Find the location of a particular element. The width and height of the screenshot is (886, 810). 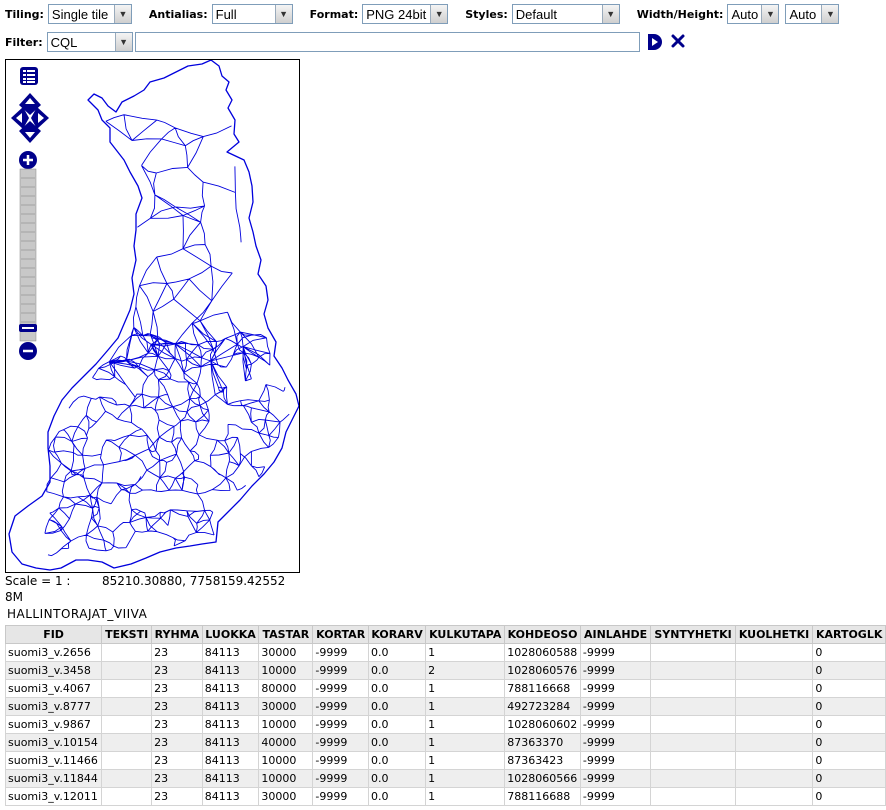

column-header-syntyhetki: SYNTYHETKI is located at coordinates (693, 634).